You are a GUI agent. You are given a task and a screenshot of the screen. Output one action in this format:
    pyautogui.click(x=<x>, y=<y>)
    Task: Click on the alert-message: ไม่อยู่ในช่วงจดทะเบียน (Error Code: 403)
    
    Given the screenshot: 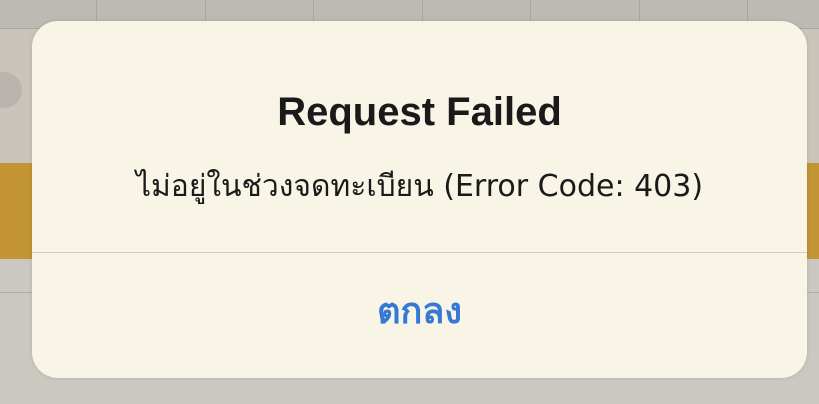 What is the action you would take?
    pyautogui.click(x=419, y=186)
    